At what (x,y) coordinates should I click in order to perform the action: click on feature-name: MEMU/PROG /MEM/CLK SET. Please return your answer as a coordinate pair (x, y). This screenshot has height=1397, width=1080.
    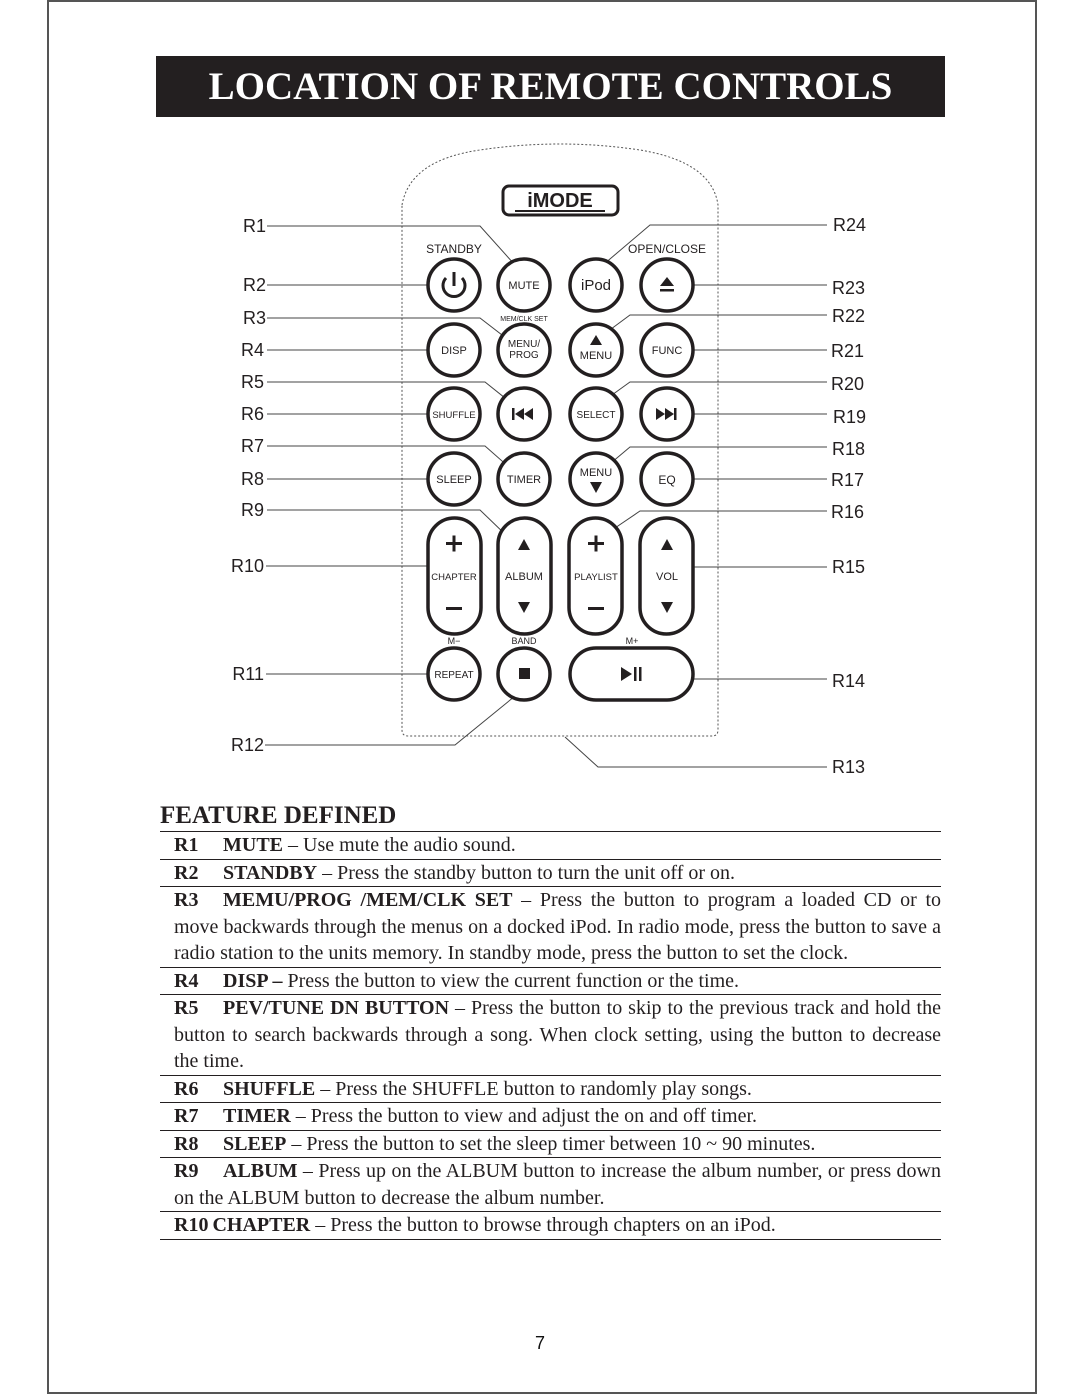
    Looking at the image, I should click on (368, 900).